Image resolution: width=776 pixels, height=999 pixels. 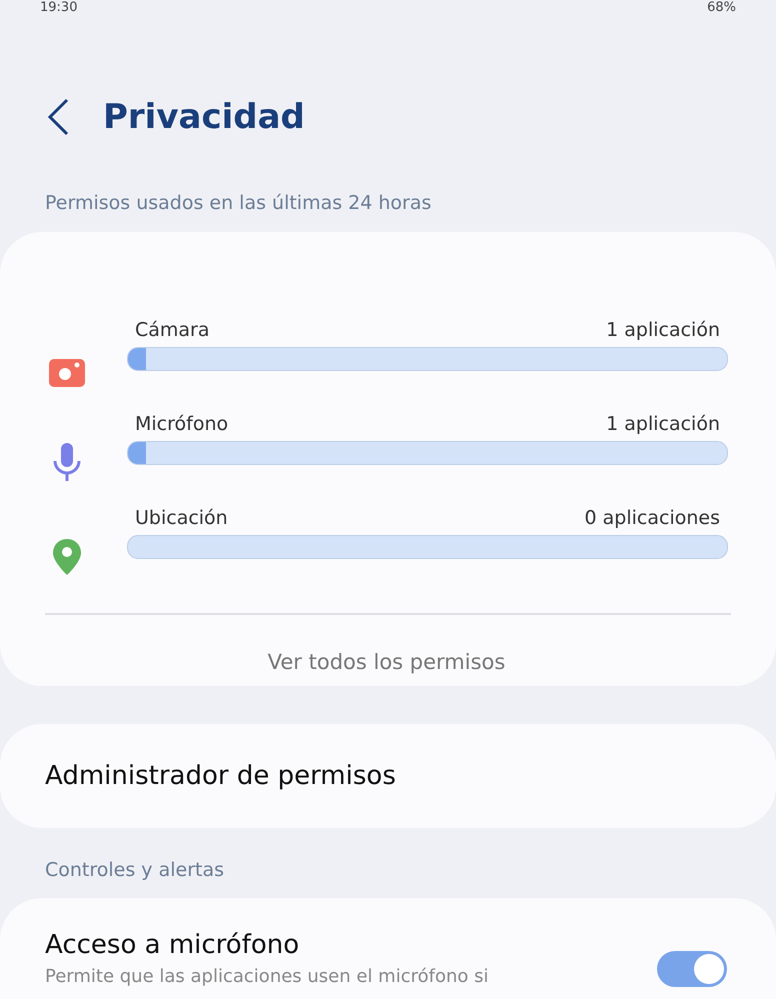 What do you see at coordinates (67, 557) in the screenshot?
I see `location-pin-icon` at bounding box center [67, 557].